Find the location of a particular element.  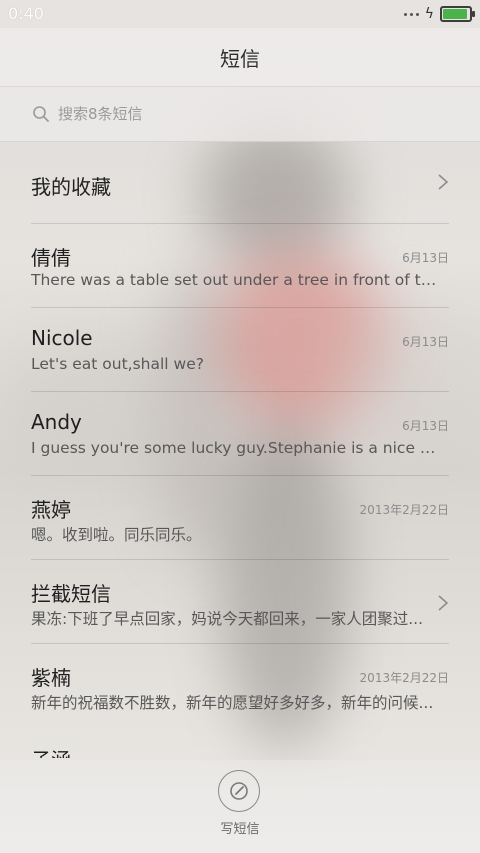

conversation-row: Nicole 6月13日 Let's eat out,shall we? is located at coordinates (240, 350).